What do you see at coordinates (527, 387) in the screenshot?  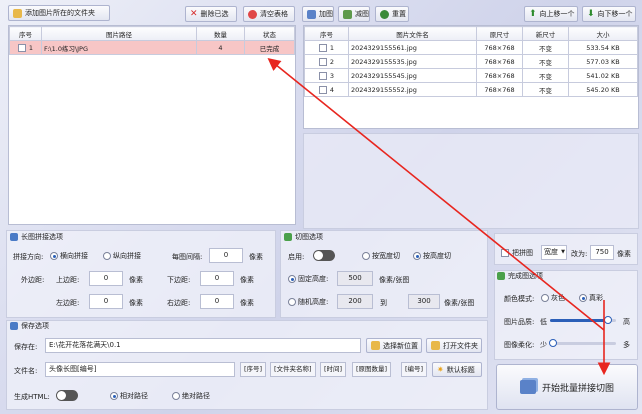 I see `image-stack-icon` at bounding box center [527, 387].